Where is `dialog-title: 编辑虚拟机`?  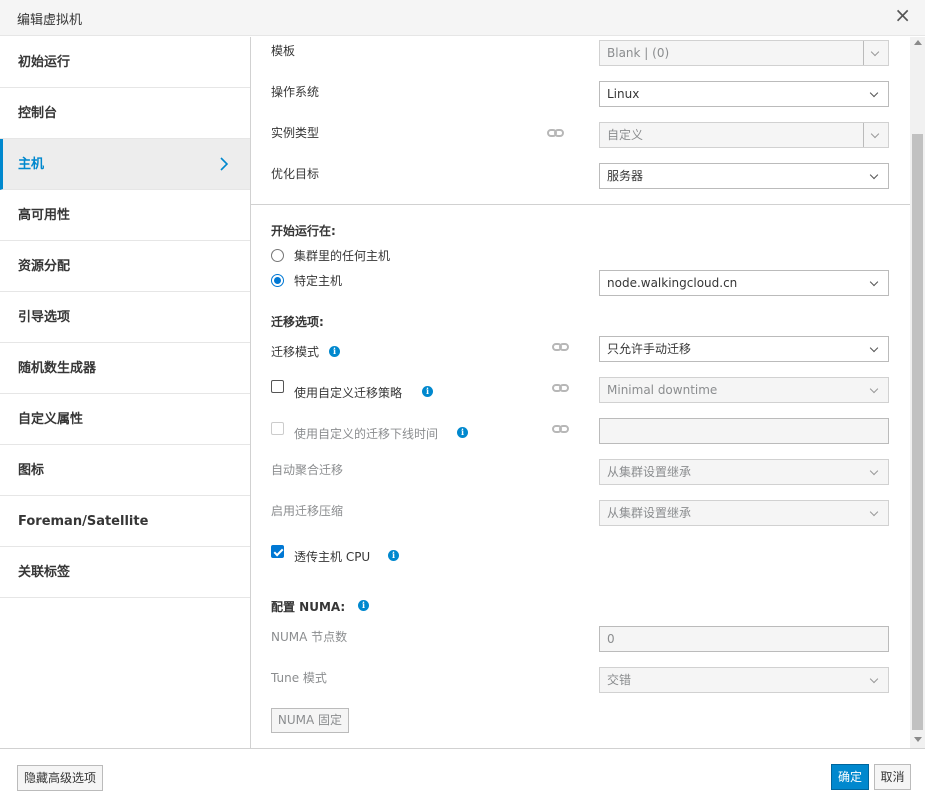
dialog-title: 编辑虚拟机 is located at coordinates (50, 20).